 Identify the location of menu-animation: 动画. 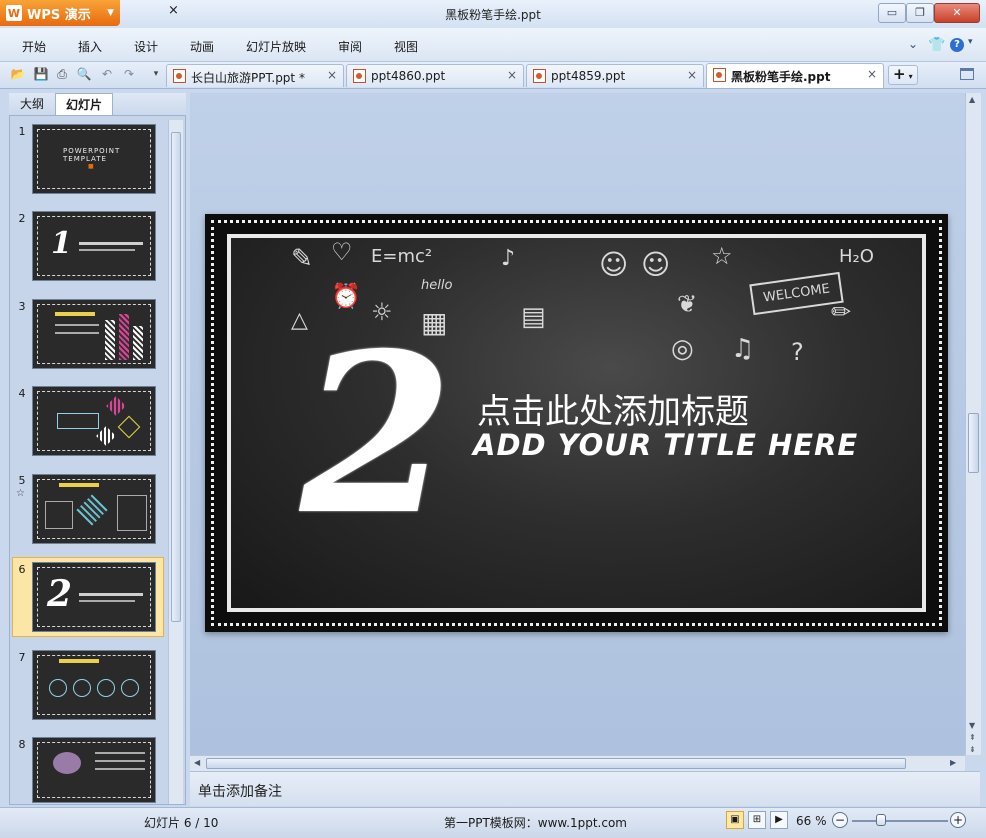
(202, 46).